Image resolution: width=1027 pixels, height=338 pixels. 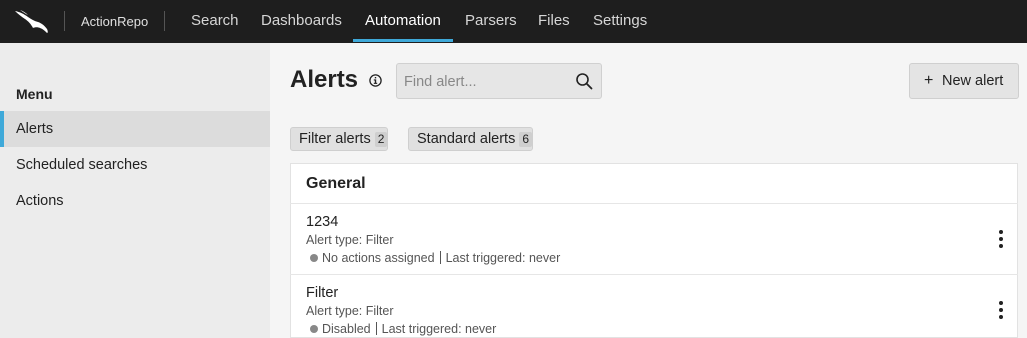 I want to click on sidebar-item-actions: Actions, so click(x=135, y=201).